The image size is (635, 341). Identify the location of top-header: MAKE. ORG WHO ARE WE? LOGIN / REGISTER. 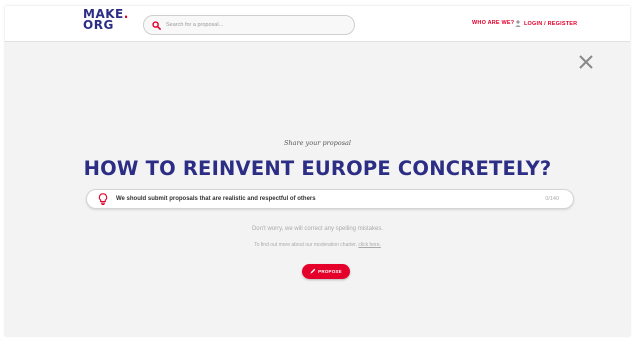
(317, 24).